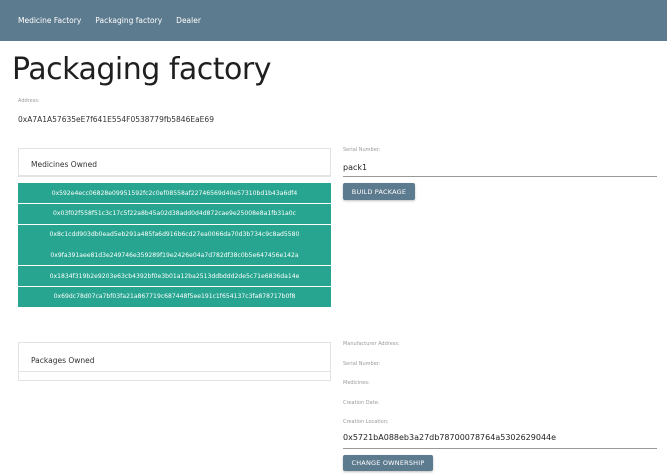 This screenshot has width=667, height=474. What do you see at coordinates (500, 448) in the screenshot?
I see `creation-location-underline` at bounding box center [500, 448].